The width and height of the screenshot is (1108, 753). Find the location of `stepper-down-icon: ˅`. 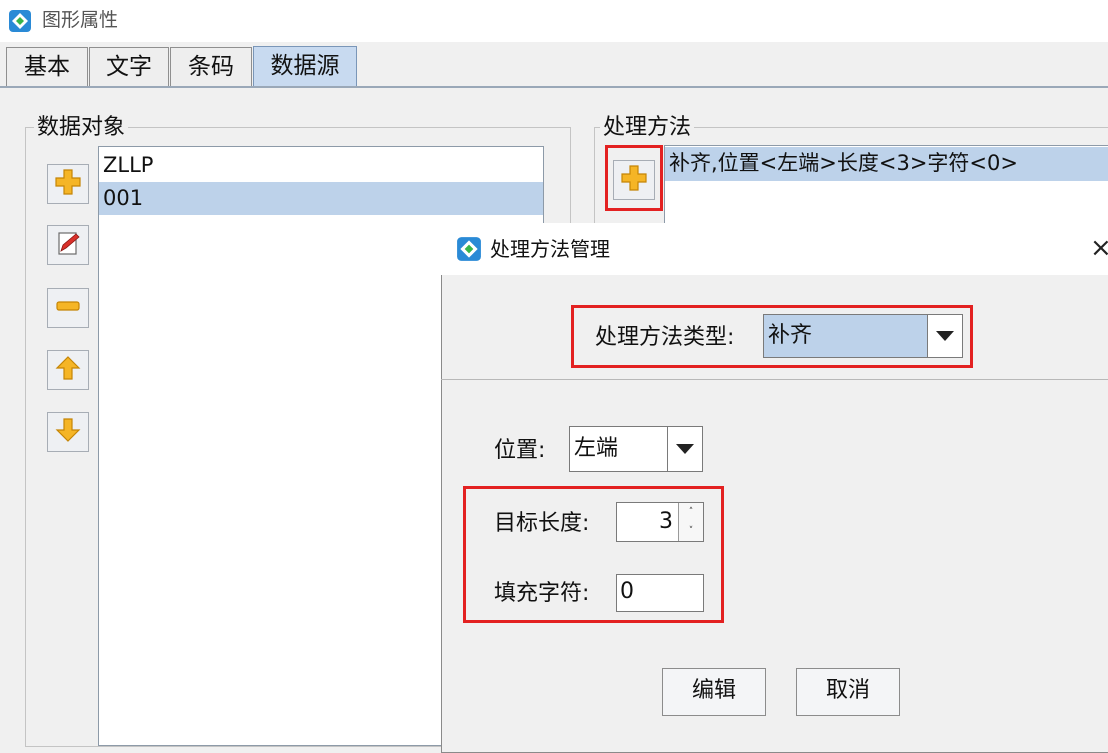

stepper-down-icon: ˅ is located at coordinates (690, 531).